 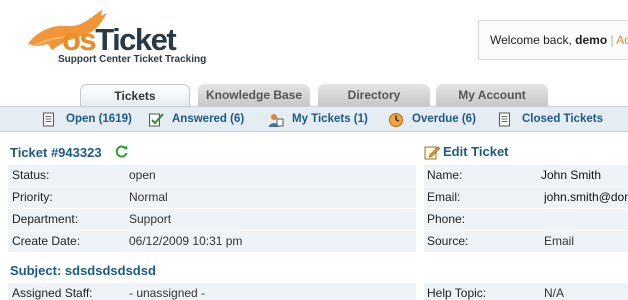 What do you see at coordinates (504, 119) in the screenshot?
I see `closed-tickets-icon` at bounding box center [504, 119].